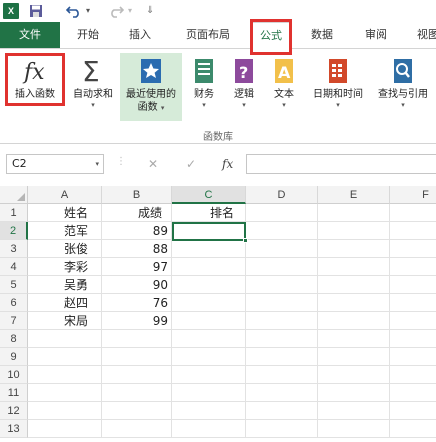 The image size is (436, 442). Describe the element at coordinates (209, 195) in the screenshot. I see `column-header-c: C` at that location.